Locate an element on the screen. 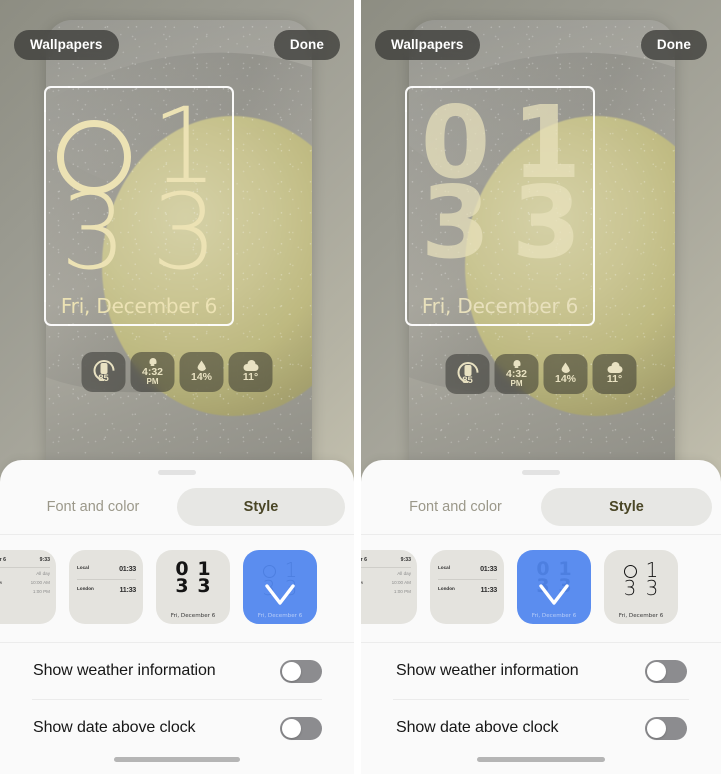  clock-selection-frame: 1 3 3 Fri, December 6 is located at coordinates (139, 206).